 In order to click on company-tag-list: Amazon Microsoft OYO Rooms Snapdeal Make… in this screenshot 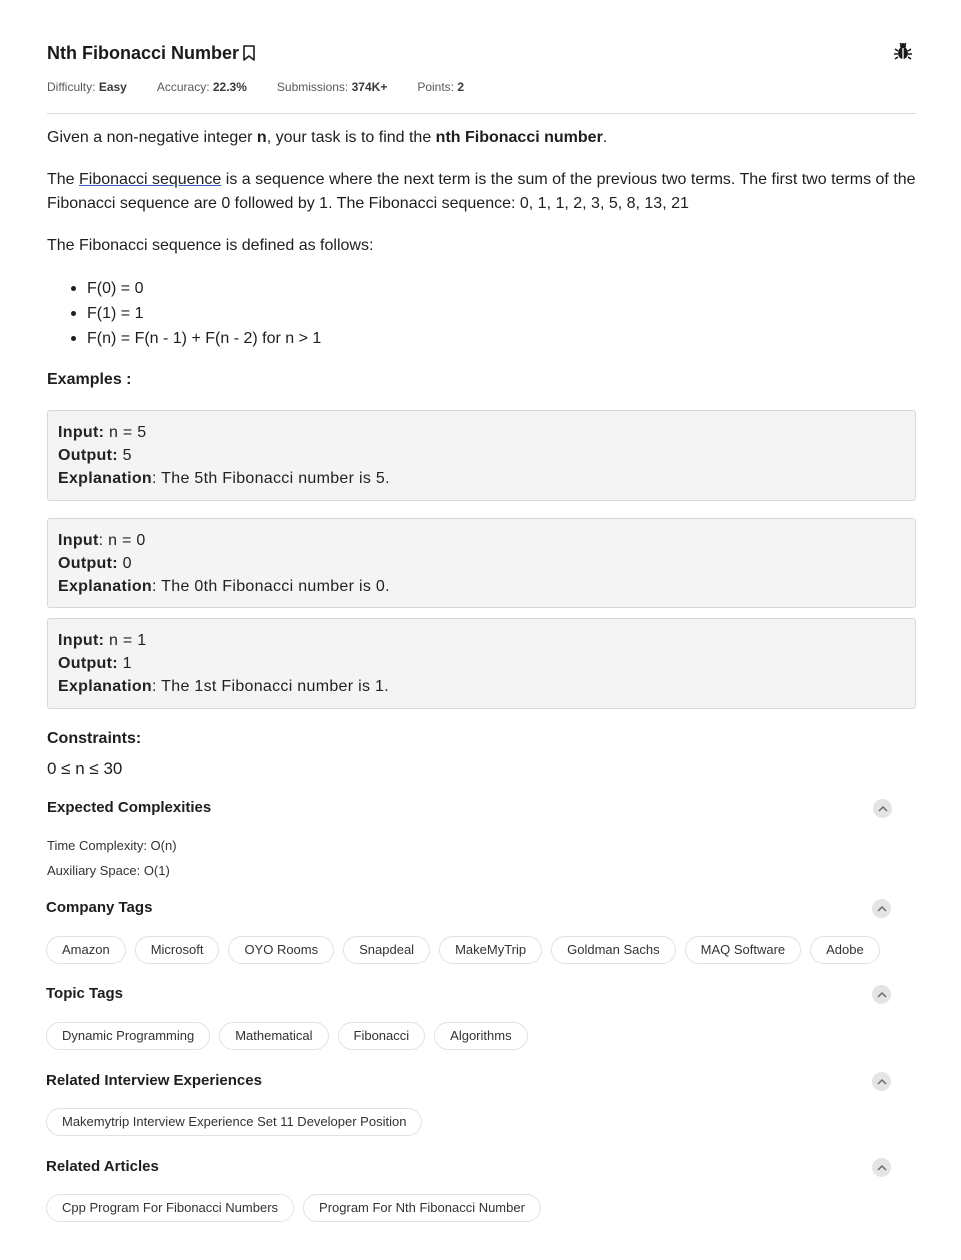, I will do `click(467, 950)`.